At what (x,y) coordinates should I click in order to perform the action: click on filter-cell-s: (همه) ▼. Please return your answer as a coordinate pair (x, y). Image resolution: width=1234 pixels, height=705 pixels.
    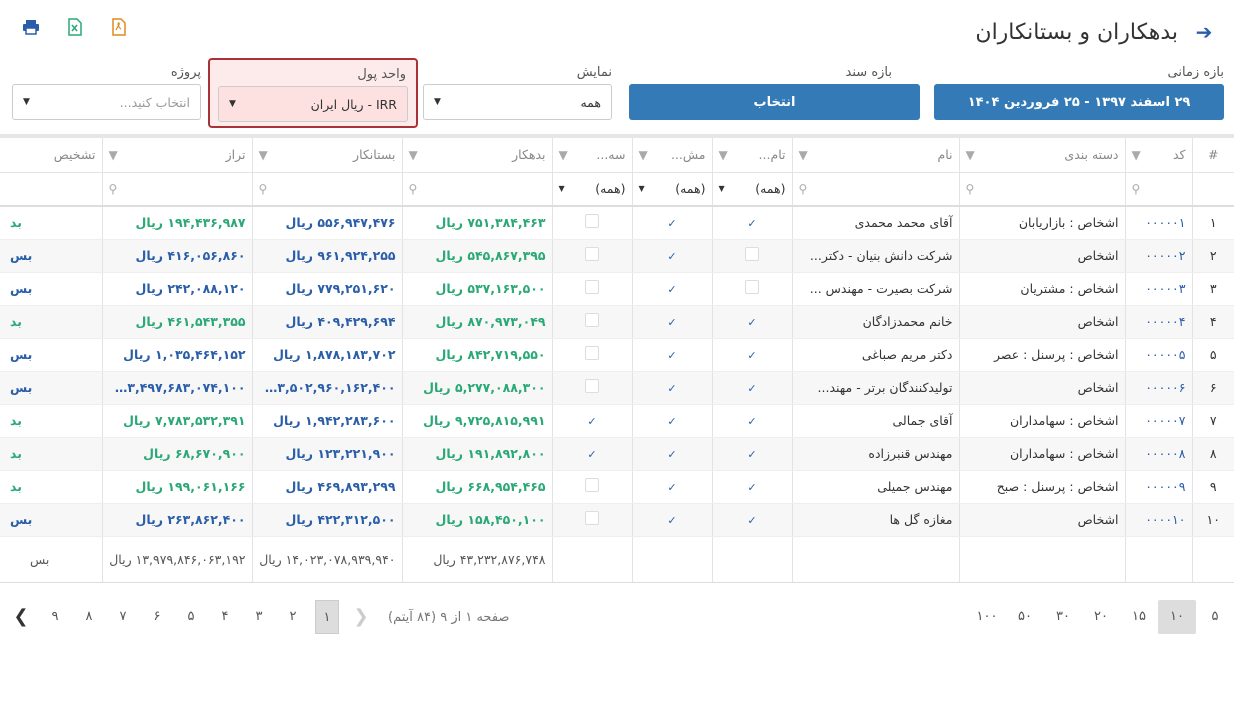
    Looking at the image, I should click on (591, 189).